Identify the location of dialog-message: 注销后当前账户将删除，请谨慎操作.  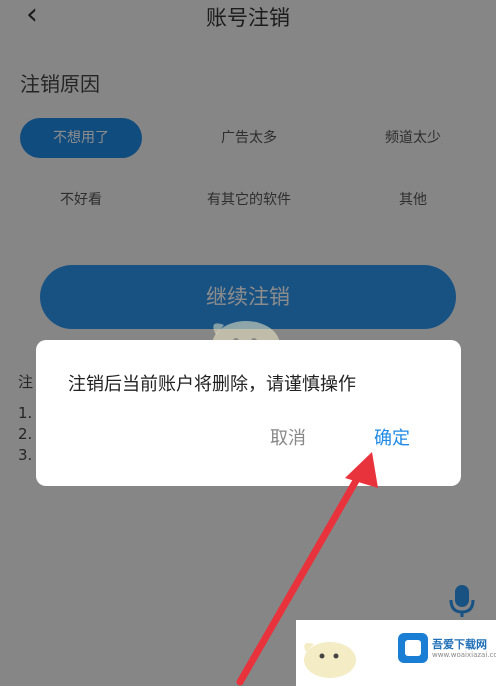
(212, 384).